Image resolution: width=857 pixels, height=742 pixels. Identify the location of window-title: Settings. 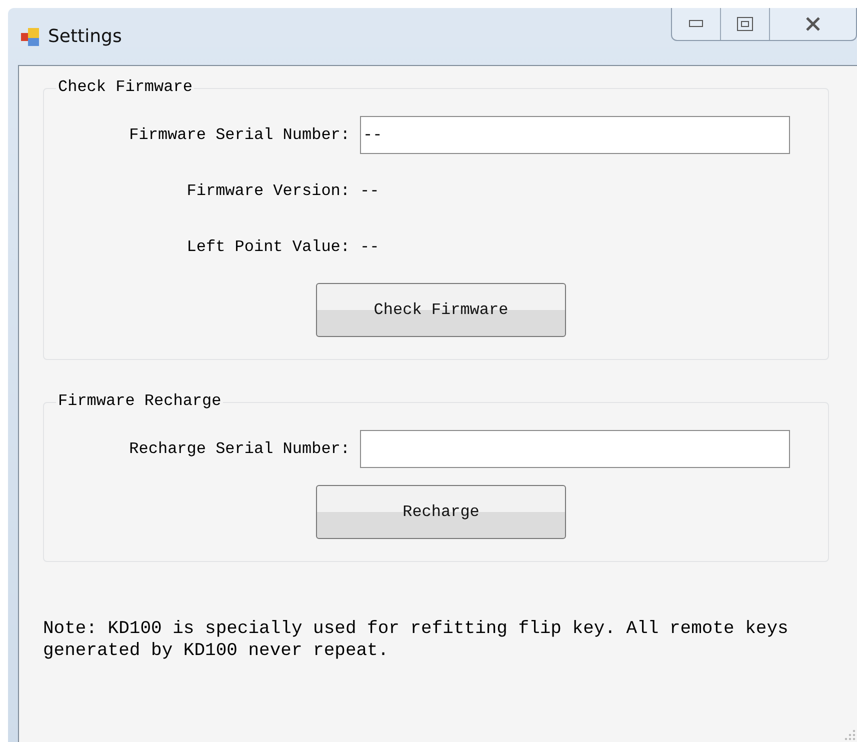
(85, 36).